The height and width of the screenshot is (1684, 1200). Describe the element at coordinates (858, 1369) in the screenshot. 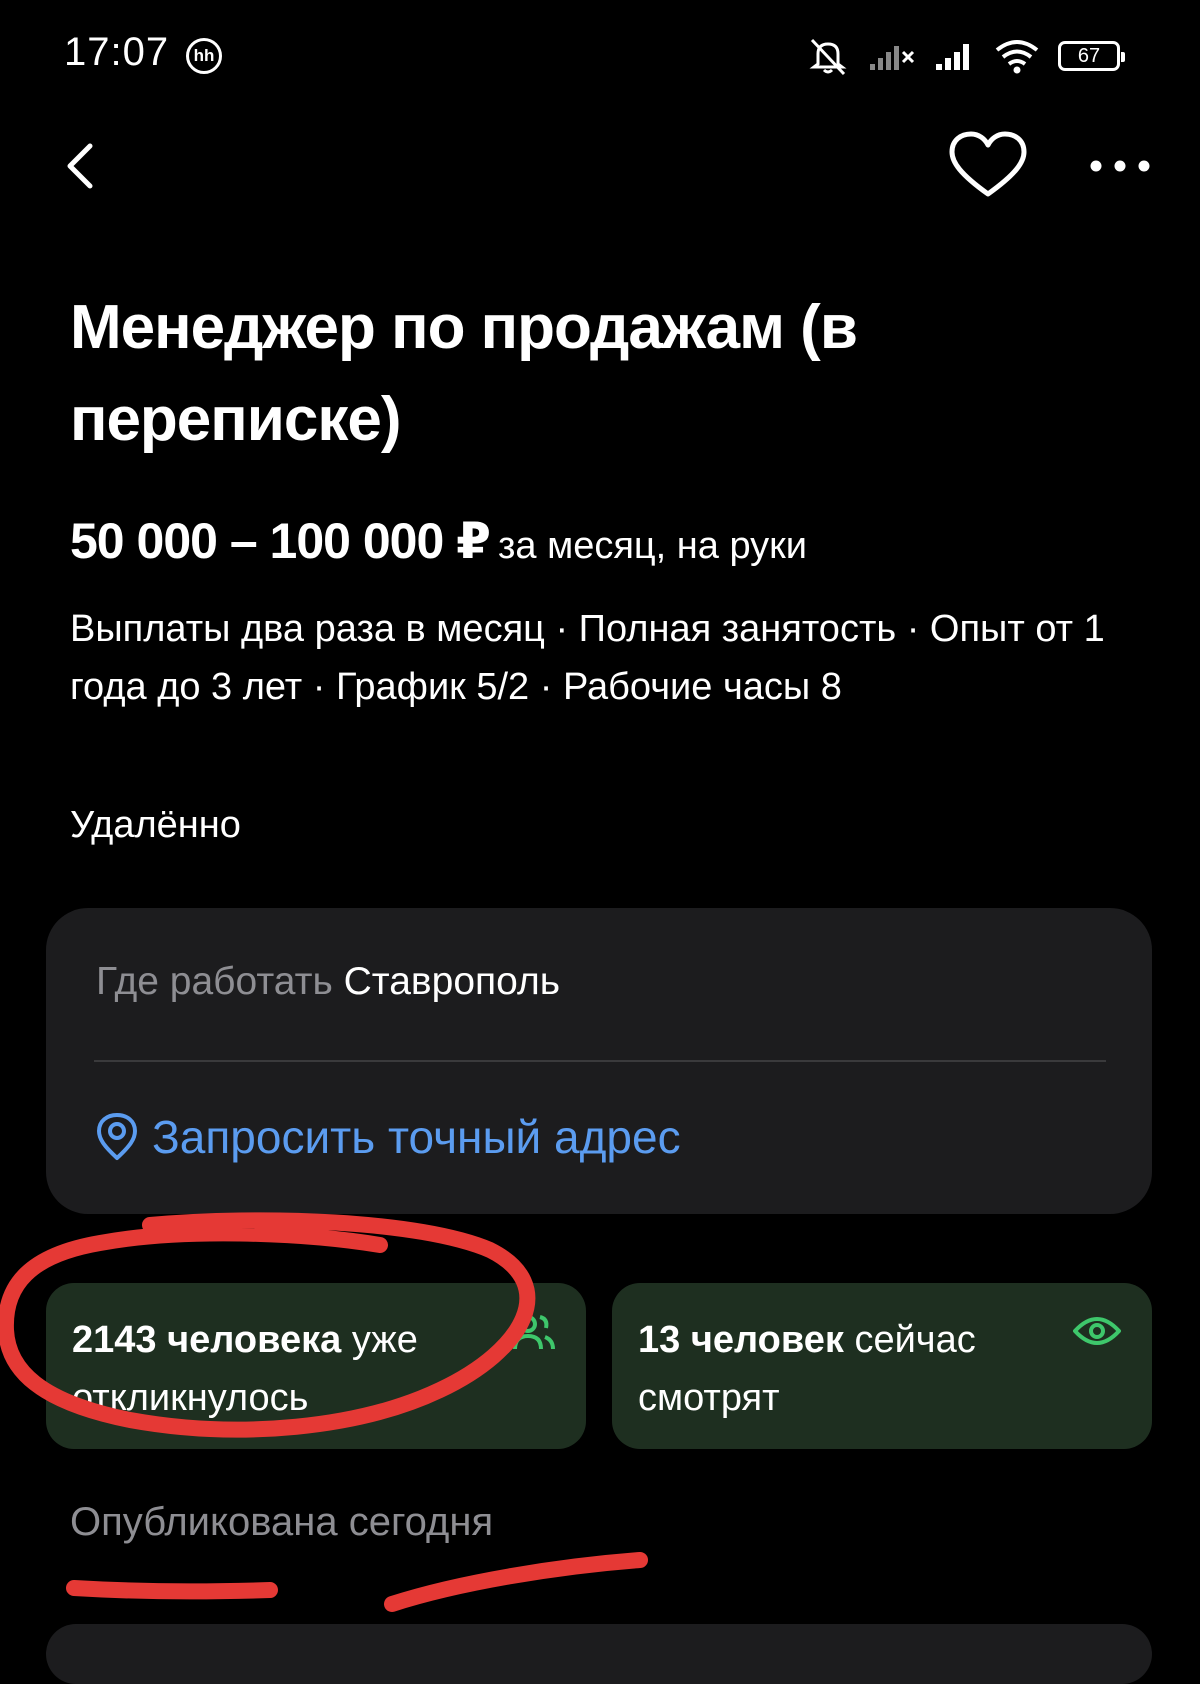

I see `viewers-text: 13 человек сейчас смотрят` at that location.